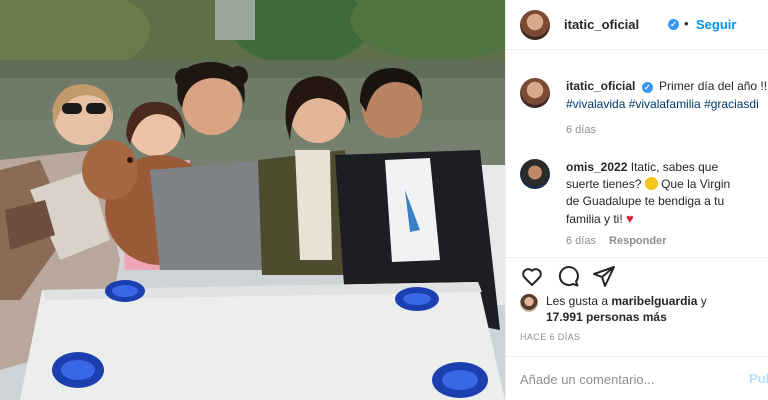  I want to click on likes-count: 17.991 personas más, so click(606, 317).